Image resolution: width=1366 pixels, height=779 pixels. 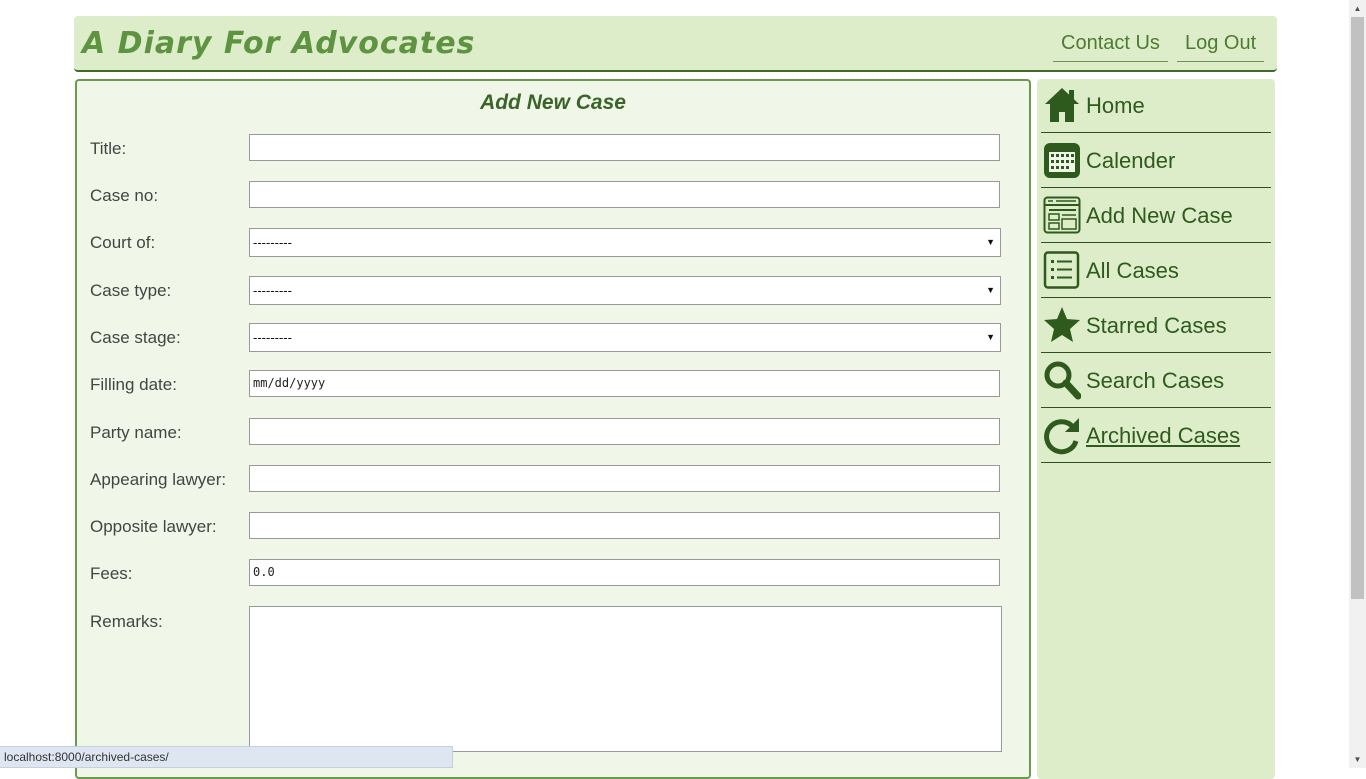 What do you see at coordinates (1156, 106) in the screenshot?
I see `sidebar-item-home: Home` at bounding box center [1156, 106].